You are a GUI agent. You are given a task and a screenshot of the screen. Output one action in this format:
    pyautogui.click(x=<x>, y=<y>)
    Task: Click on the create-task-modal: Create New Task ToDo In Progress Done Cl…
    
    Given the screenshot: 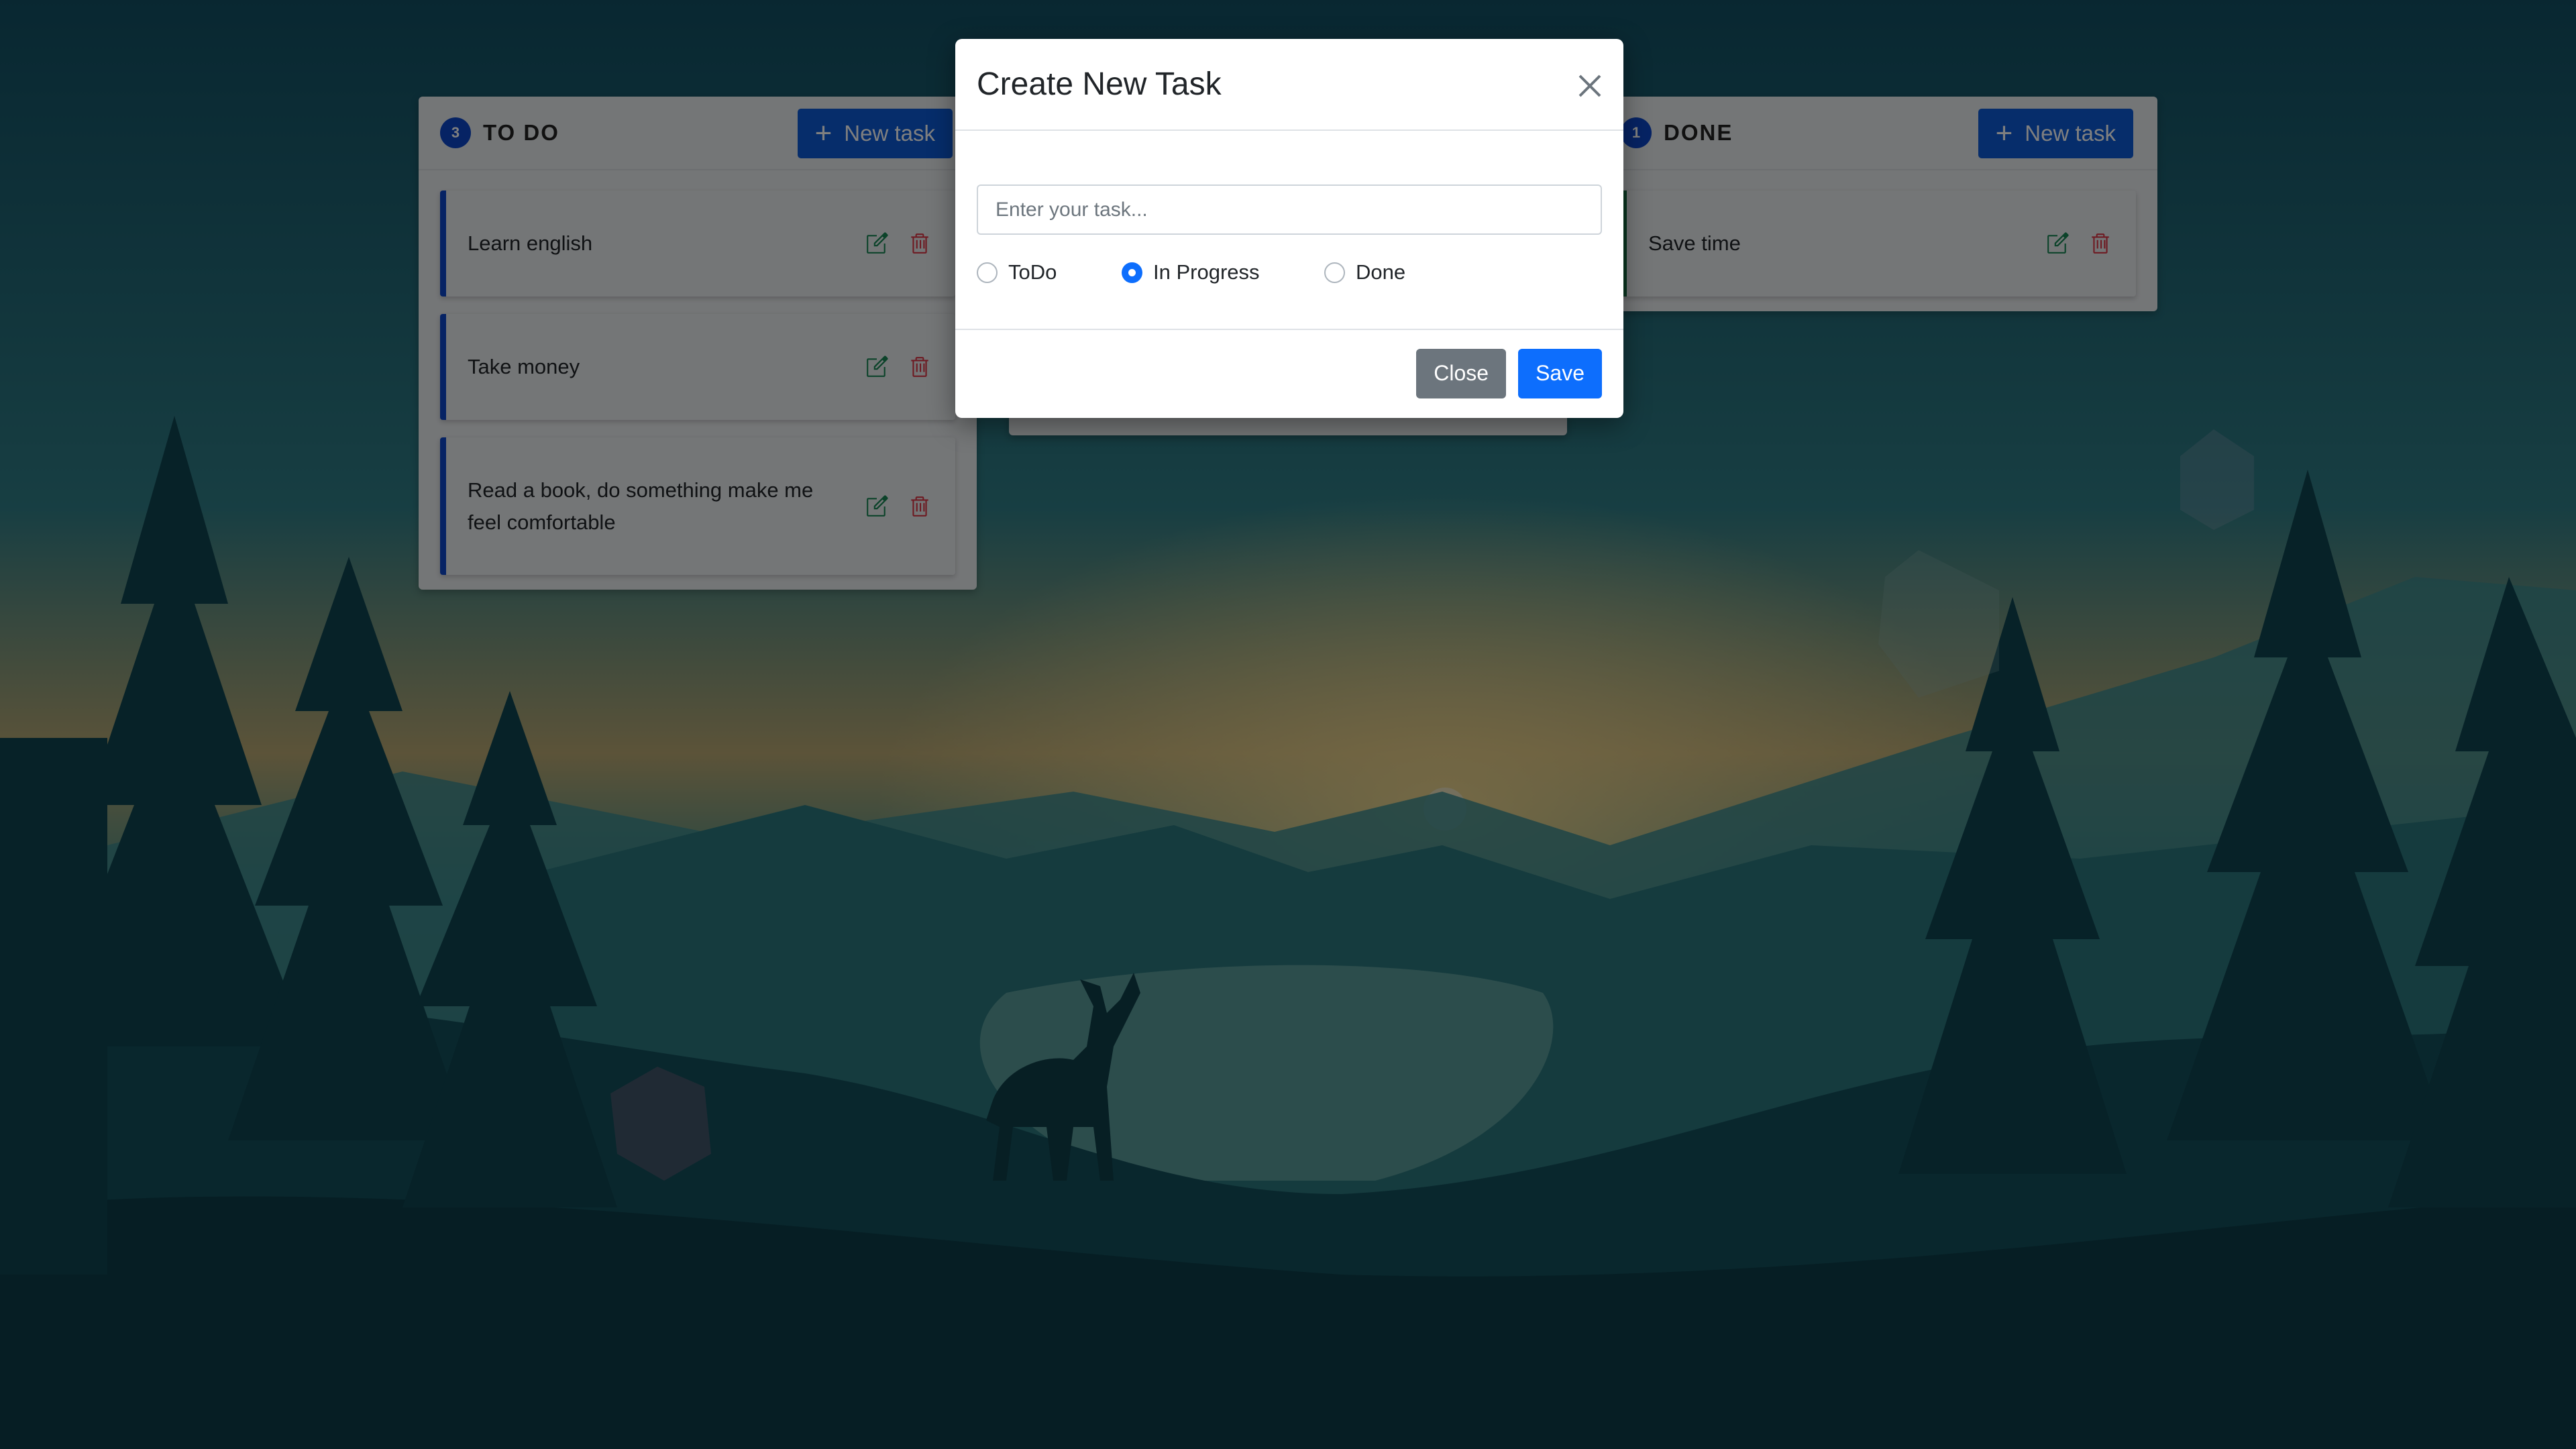 What is the action you would take?
    pyautogui.click(x=1289, y=228)
    